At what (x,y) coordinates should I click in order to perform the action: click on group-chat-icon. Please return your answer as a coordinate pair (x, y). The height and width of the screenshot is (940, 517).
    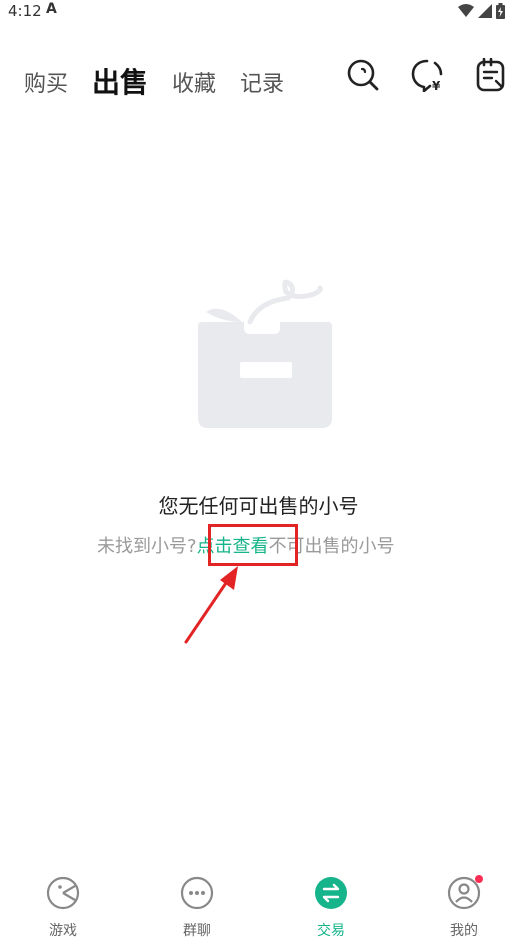
    Looking at the image, I should click on (197, 893).